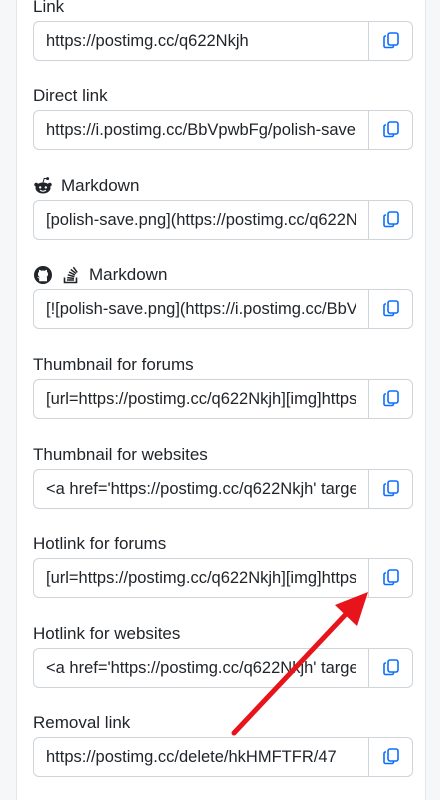 The height and width of the screenshot is (800, 440). What do you see at coordinates (107, 633) in the screenshot?
I see `field-label: Hotlink for websites` at bounding box center [107, 633].